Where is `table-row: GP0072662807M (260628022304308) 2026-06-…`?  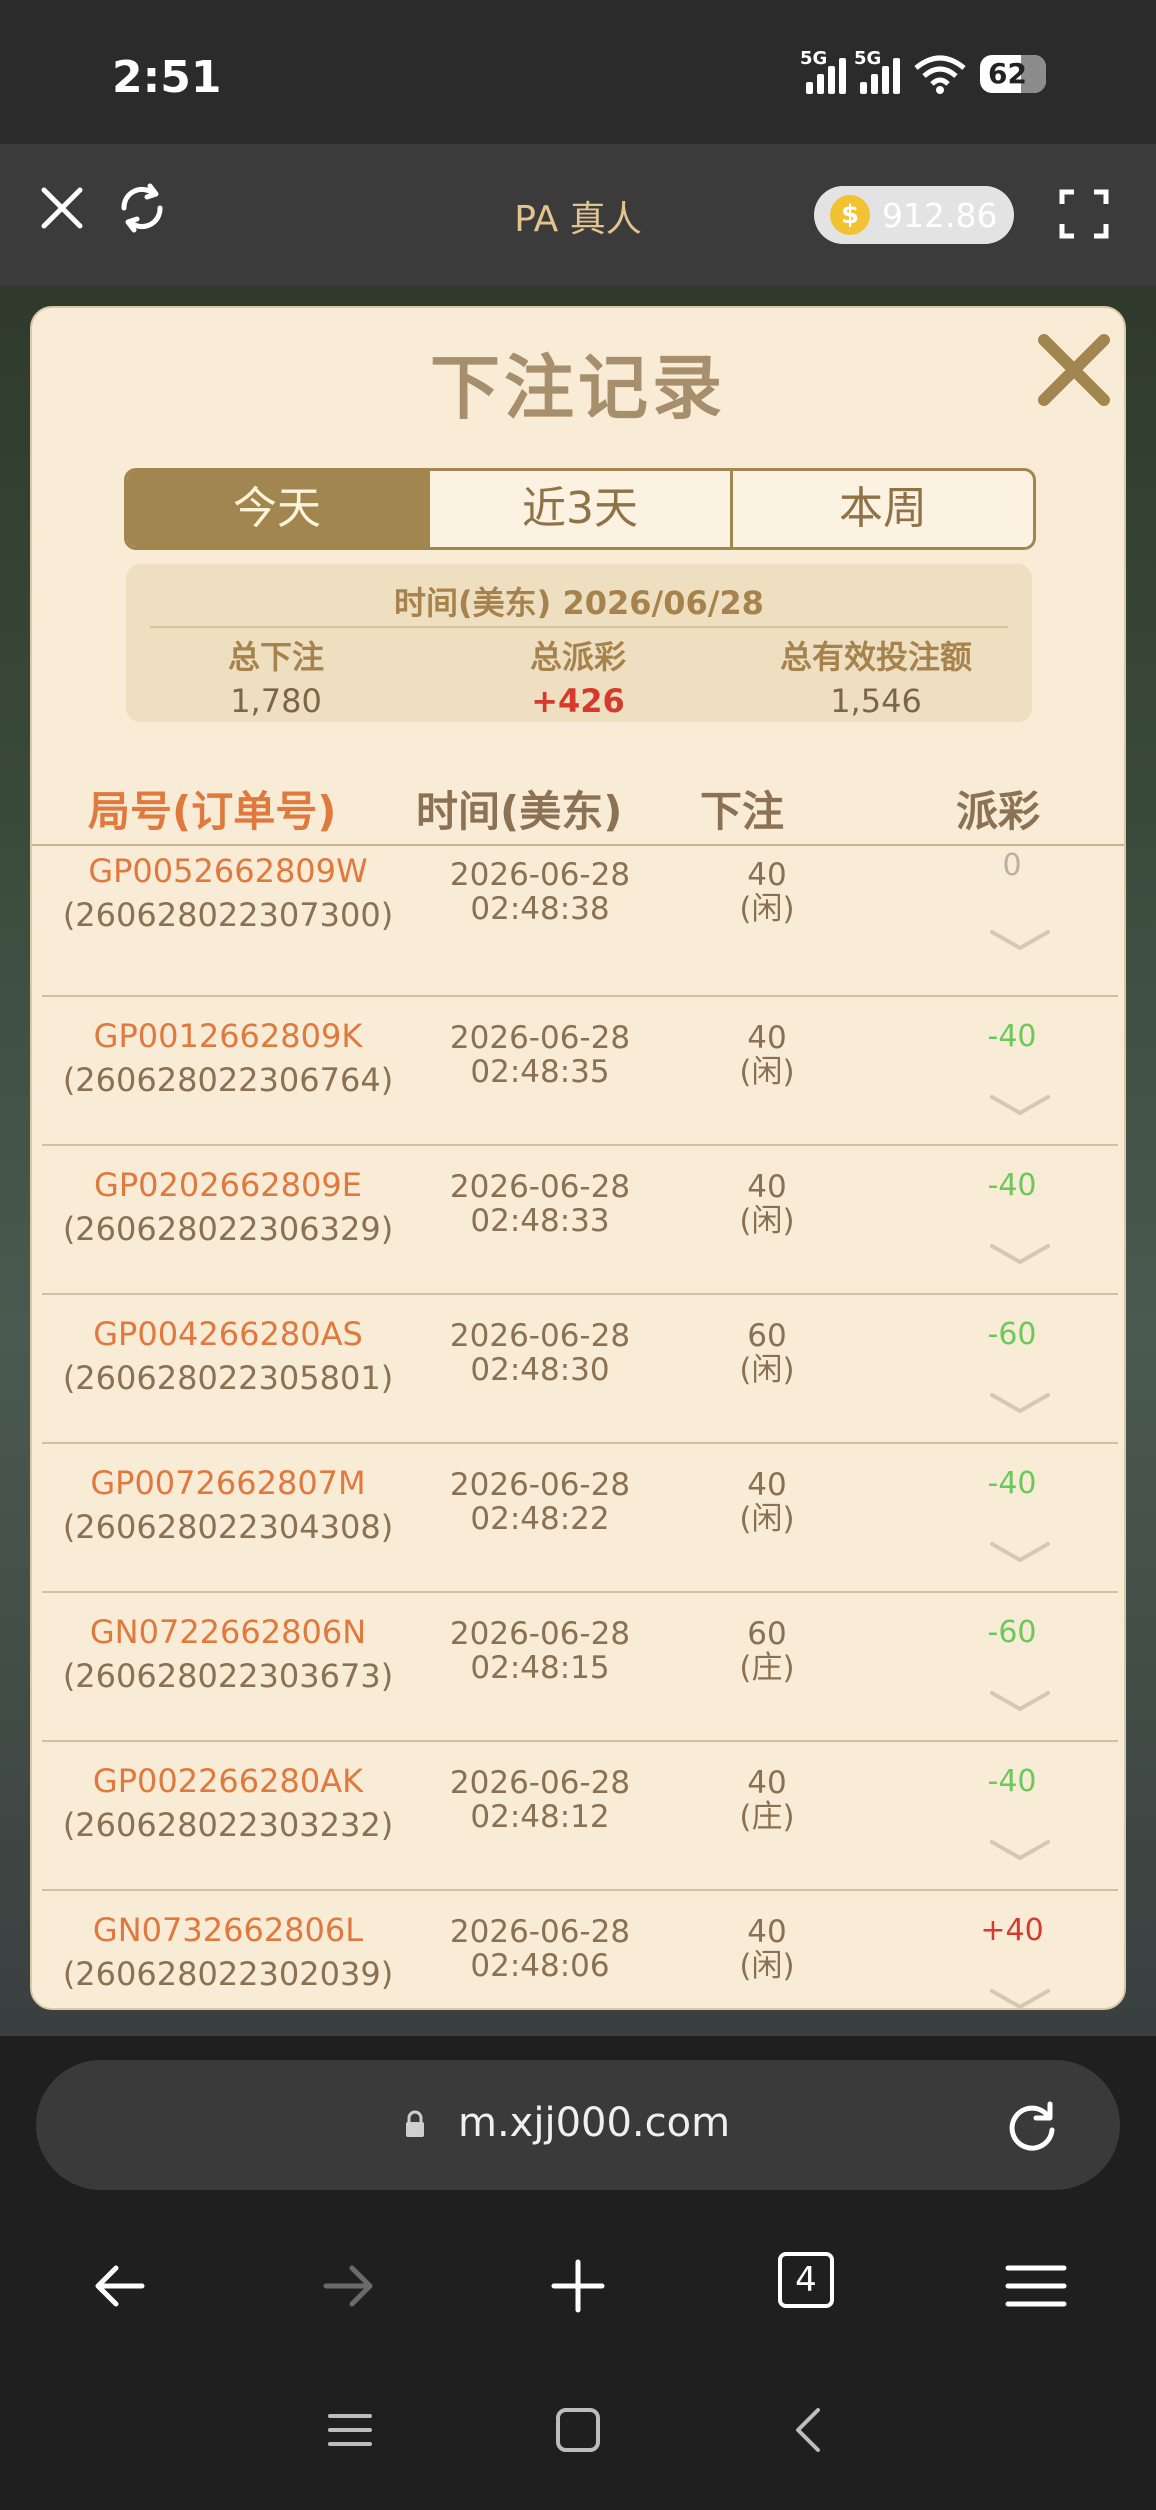
table-row: GP0072662807M (260628022304308) 2026-06-… is located at coordinates (580, 1518).